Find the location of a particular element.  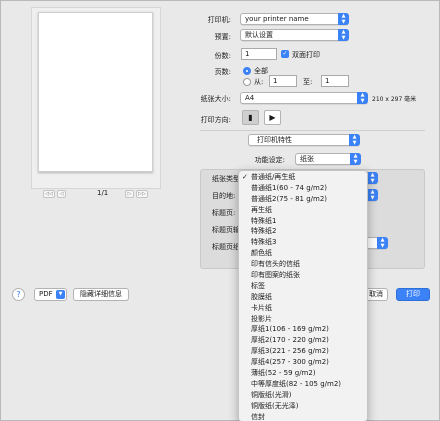

menu-item-label: 铜版纸(光滑) is located at coordinates (271, 394).